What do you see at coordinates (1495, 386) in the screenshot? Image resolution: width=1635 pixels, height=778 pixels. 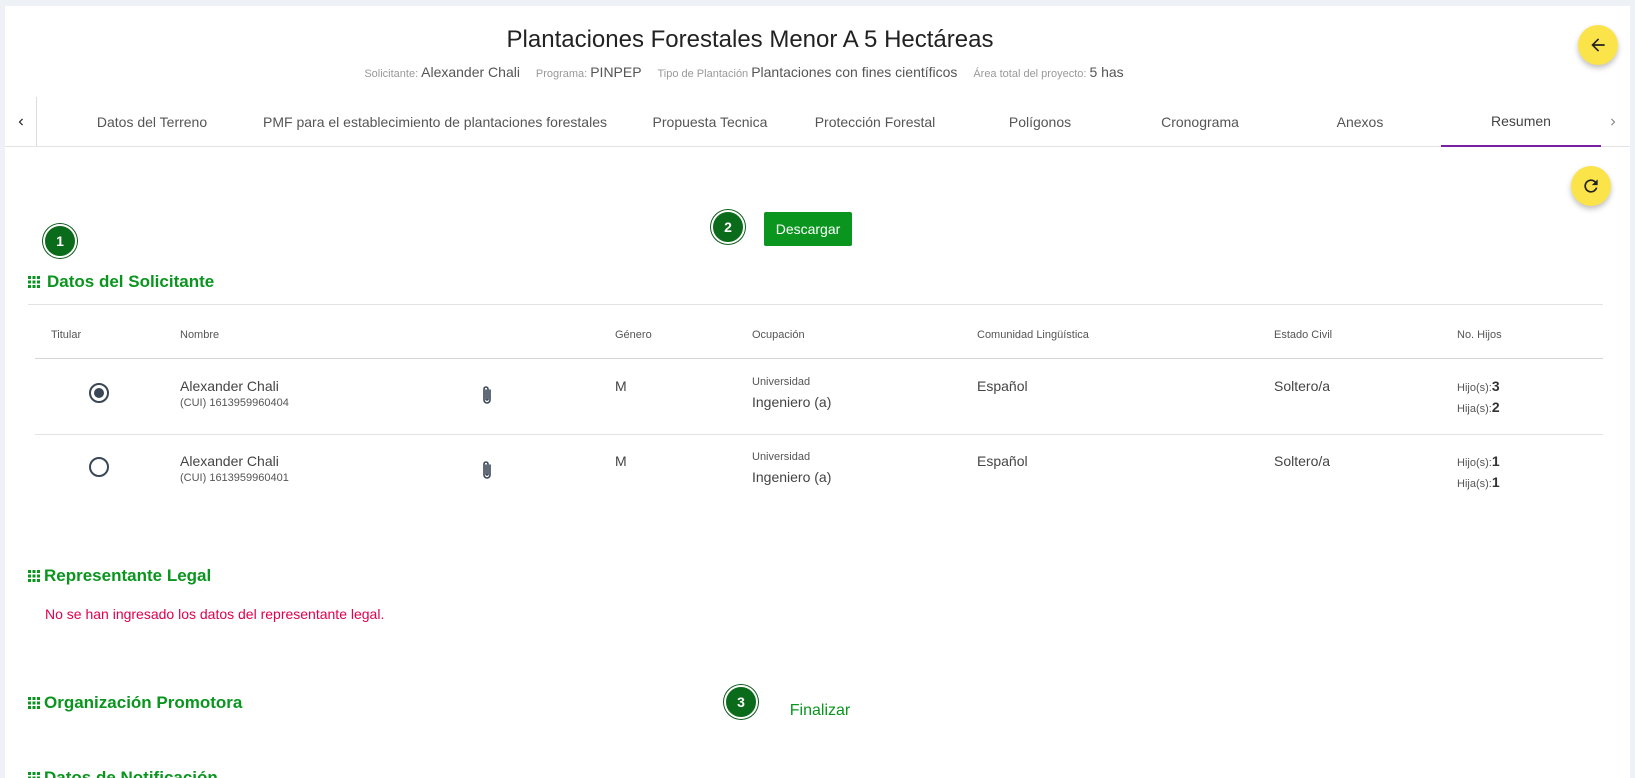 I see `row1-hijos-count: 3` at bounding box center [1495, 386].